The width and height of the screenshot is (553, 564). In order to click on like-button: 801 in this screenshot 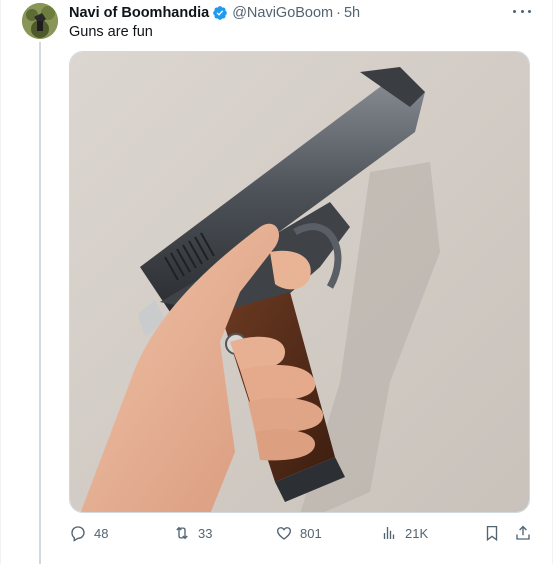, I will do `click(298, 533)`.